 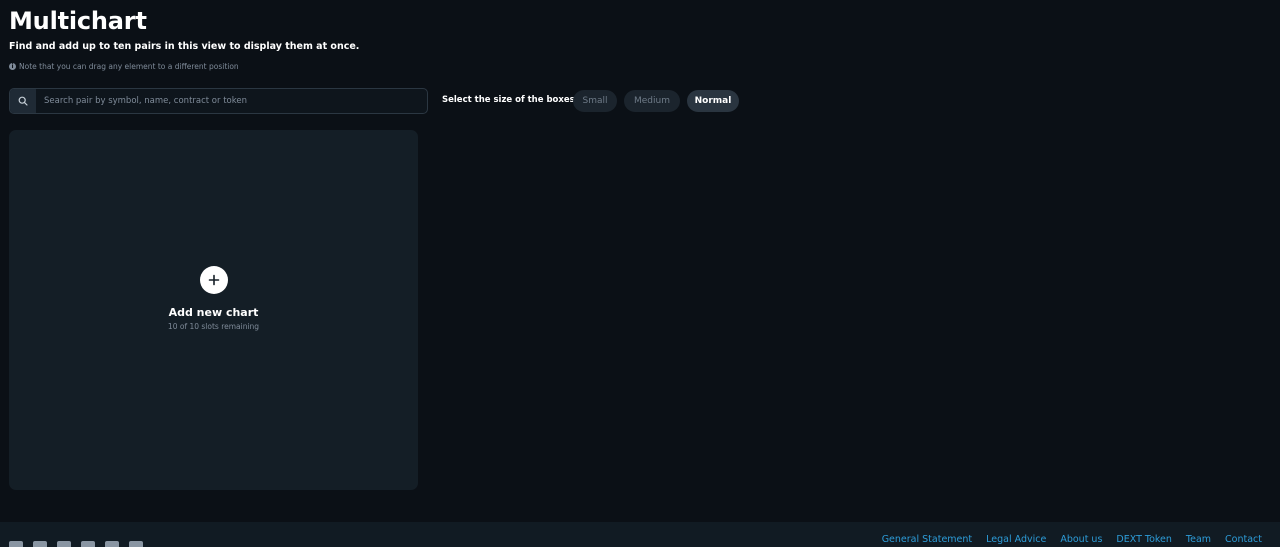 I want to click on footer-link-legal-advice: Legal Advice, so click(x=1016, y=539).